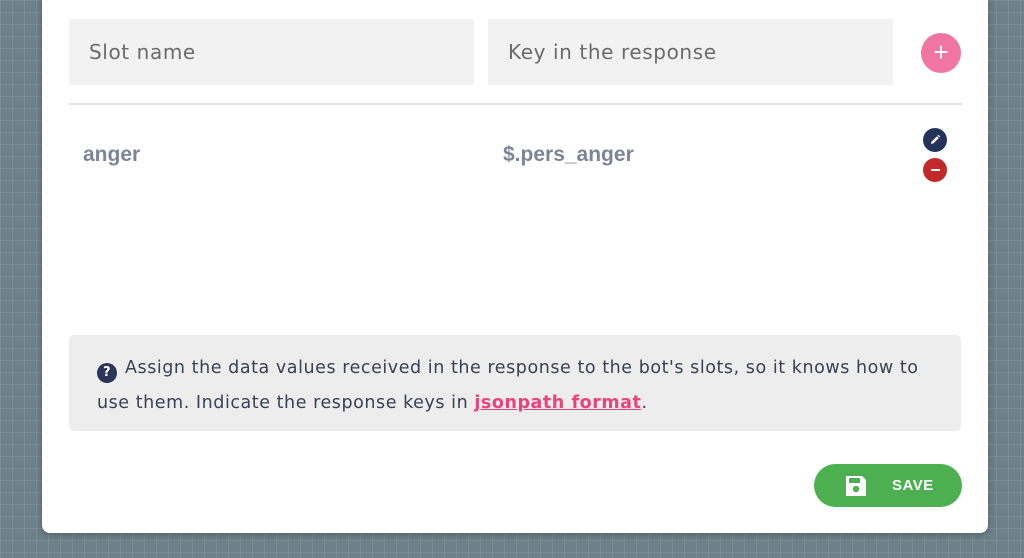 The height and width of the screenshot is (558, 1024). Describe the element at coordinates (568, 154) in the screenshot. I see `mapping-response-key: $.pers_anger` at that location.